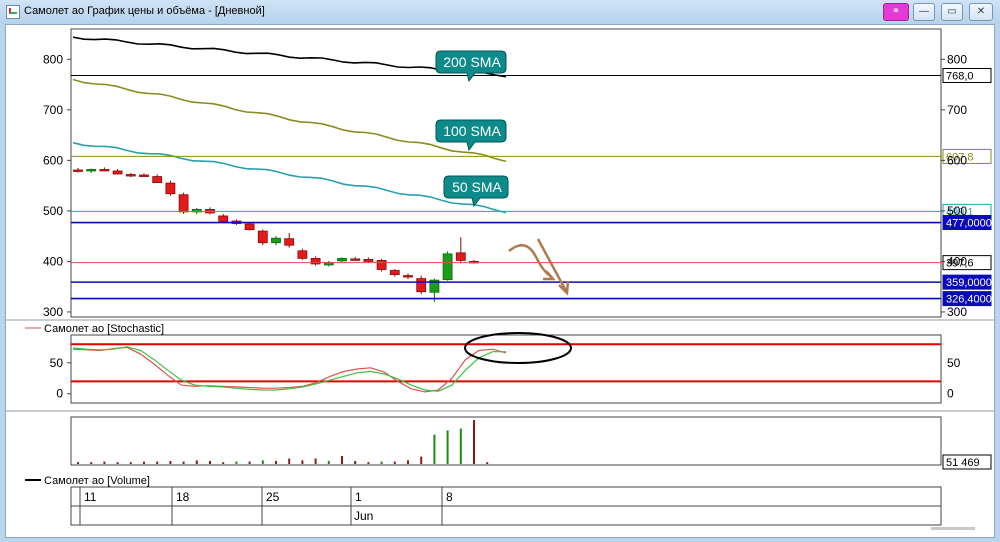 This screenshot has height=542, width=1000. What do you see at coordinates (472, 62) in the screenshot?
I see `callout-200-sma-label: 200 SMA` at bounding box center [472, 62].